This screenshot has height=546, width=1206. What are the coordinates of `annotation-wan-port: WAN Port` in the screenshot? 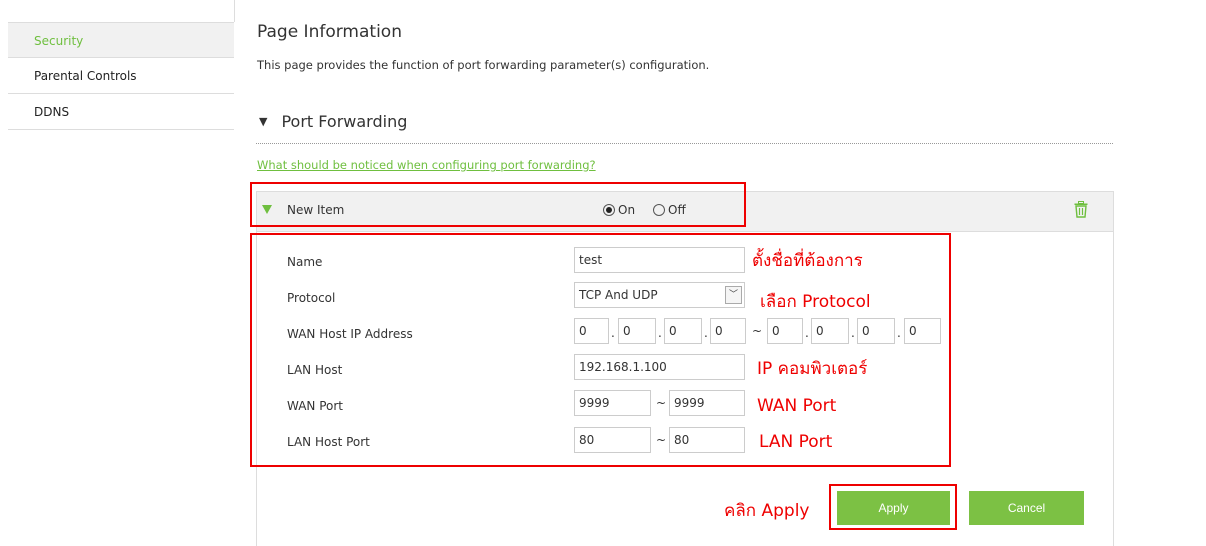 It's located at (797, 406).